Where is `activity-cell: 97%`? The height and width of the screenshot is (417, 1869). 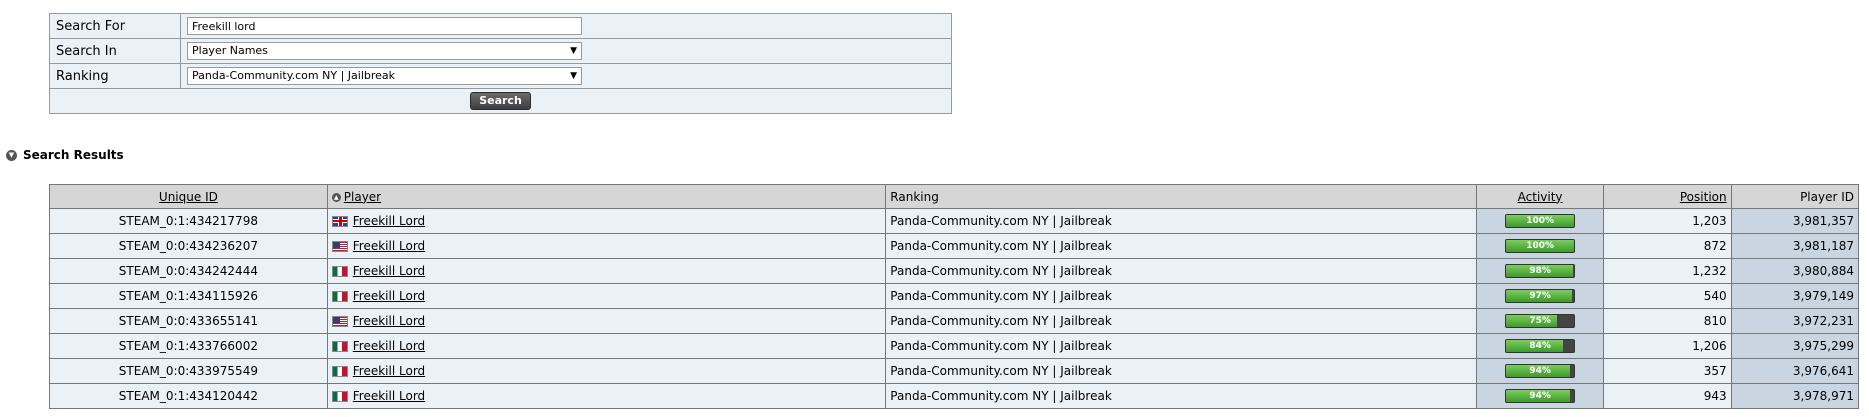 activity-cell: 97% is located at coordinates (1540, 296).